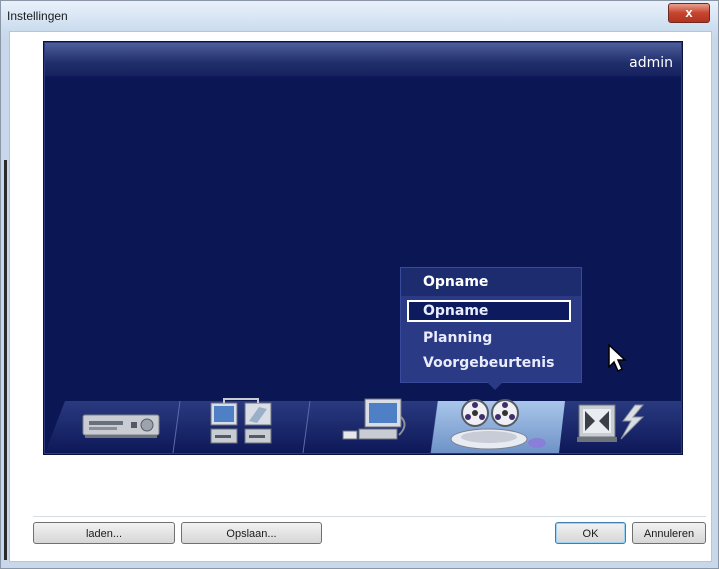  Describe the element at coordinates (498, 425) in the screenshot. I see `recording-reels-icon` at that location.